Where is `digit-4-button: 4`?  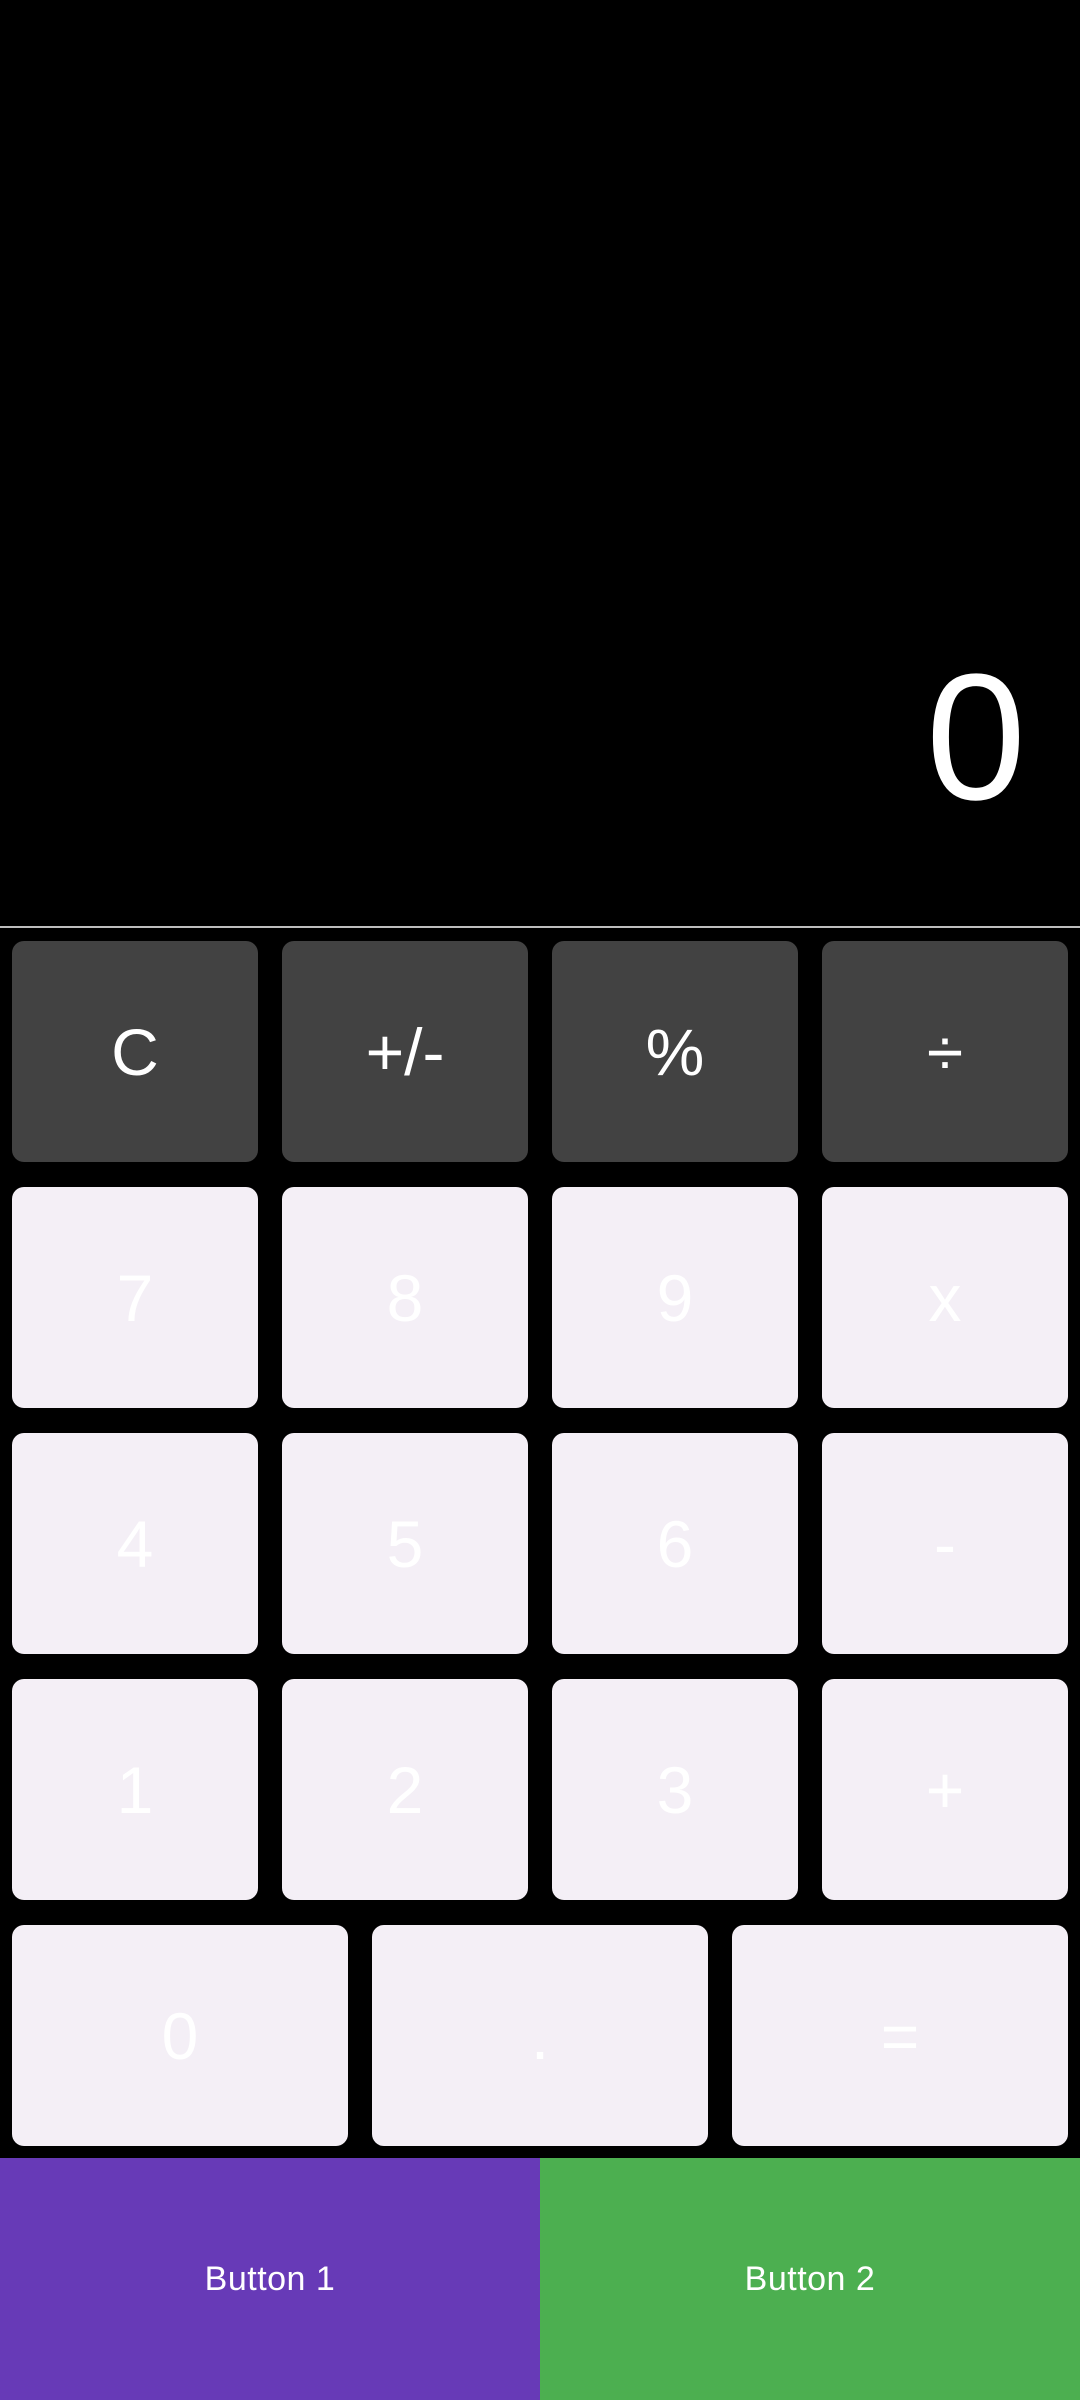
digit-4-button: 4 is located at coordinates (135, 1543).